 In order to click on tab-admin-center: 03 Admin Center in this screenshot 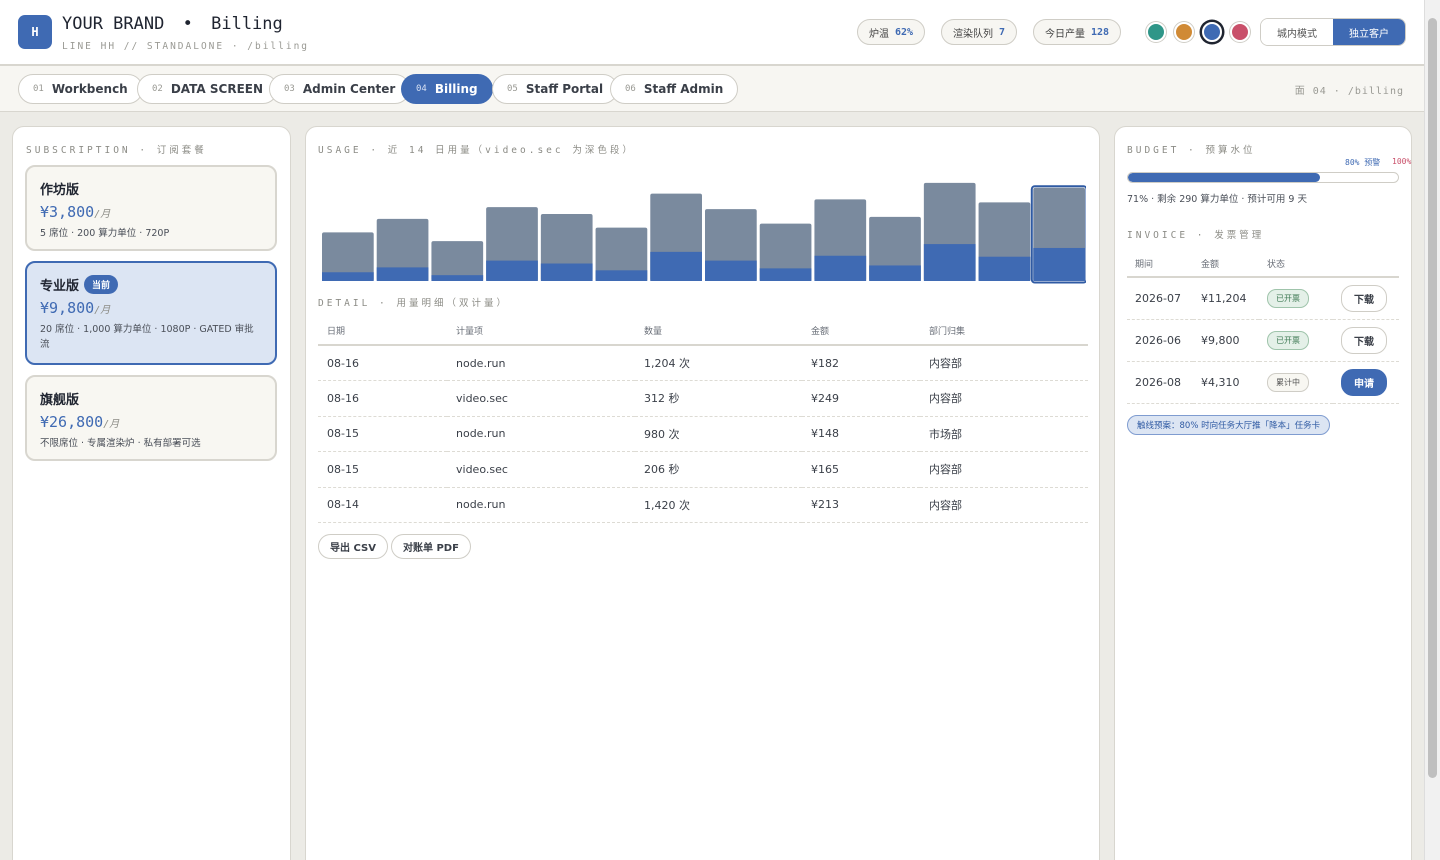, I will do `click(340, 89)`.